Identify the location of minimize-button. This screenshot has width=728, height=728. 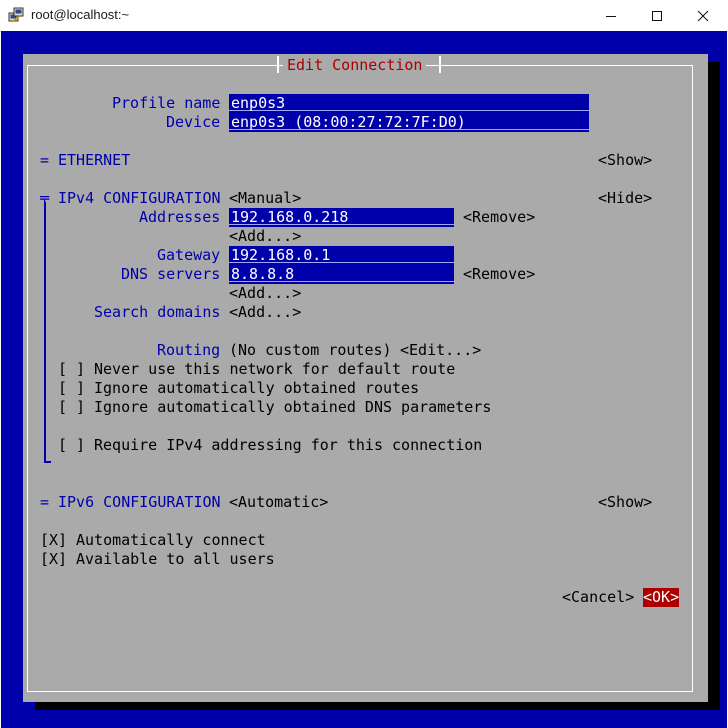
(611, 15).